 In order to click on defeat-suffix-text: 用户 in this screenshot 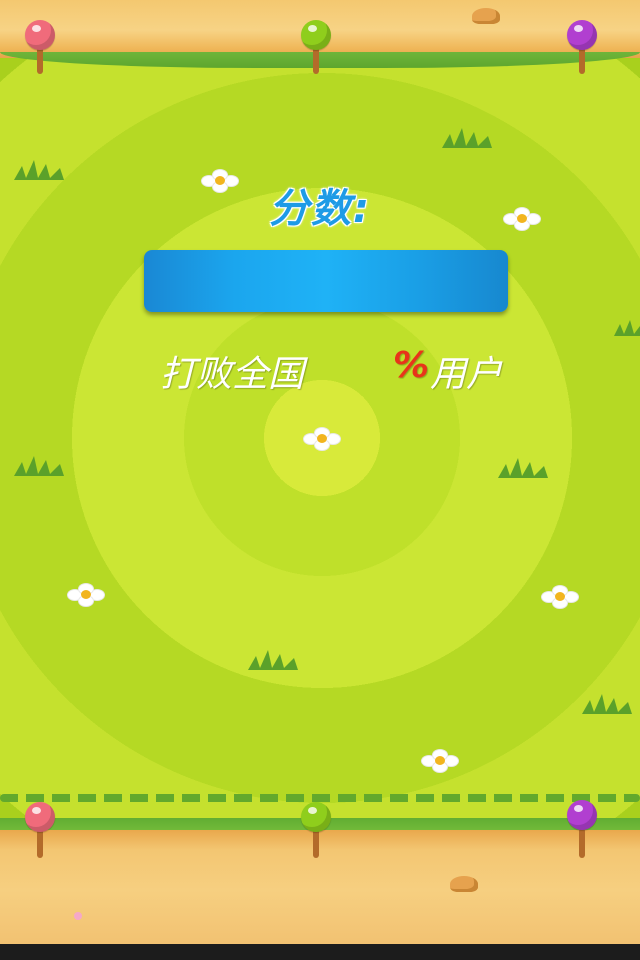, I will do `click(466, 374)`.